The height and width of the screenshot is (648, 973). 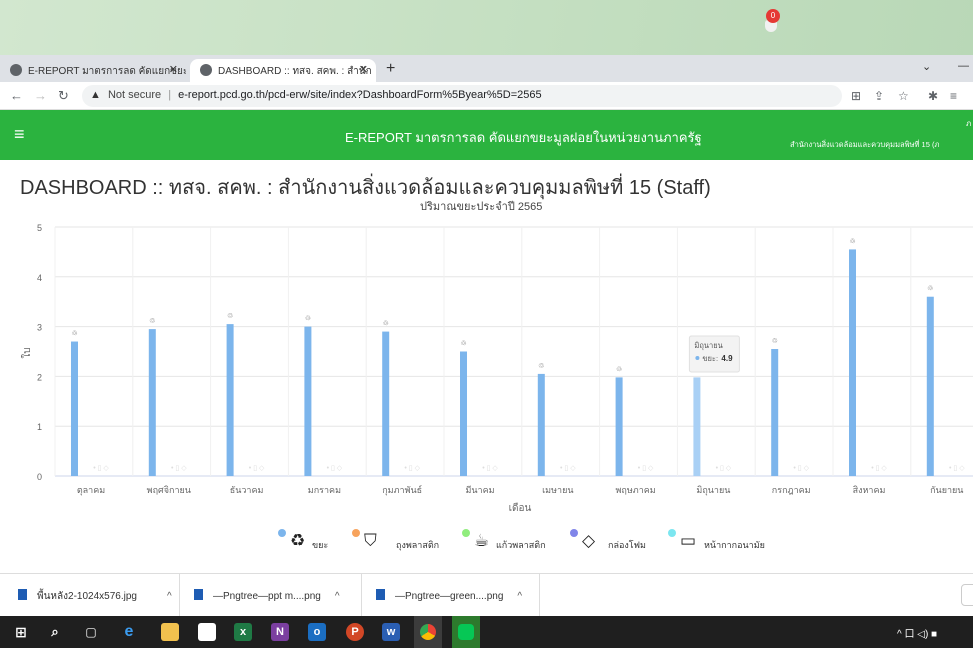 What do you see at coordinates (963, 66) in the screenshot?
I see `minimize-icon: —` at bounding box center [963, 66].